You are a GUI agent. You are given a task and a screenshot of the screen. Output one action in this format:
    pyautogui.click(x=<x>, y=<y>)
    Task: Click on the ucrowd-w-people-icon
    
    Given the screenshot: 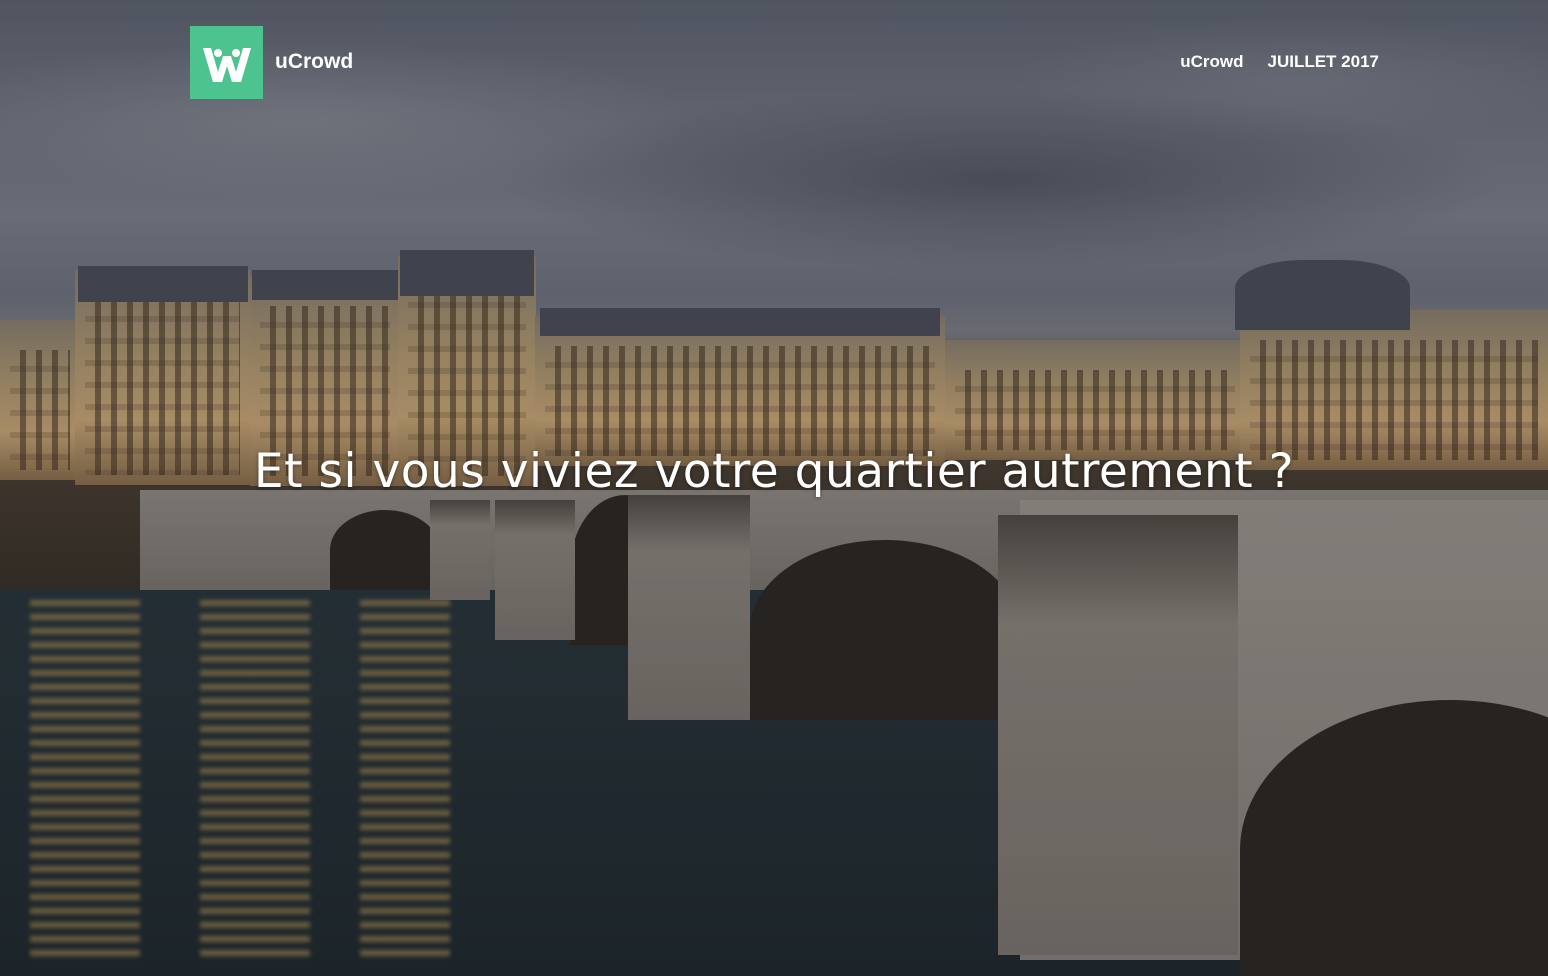 What is the action you would take?
    pyautogui.click(x=226, y=64)
    